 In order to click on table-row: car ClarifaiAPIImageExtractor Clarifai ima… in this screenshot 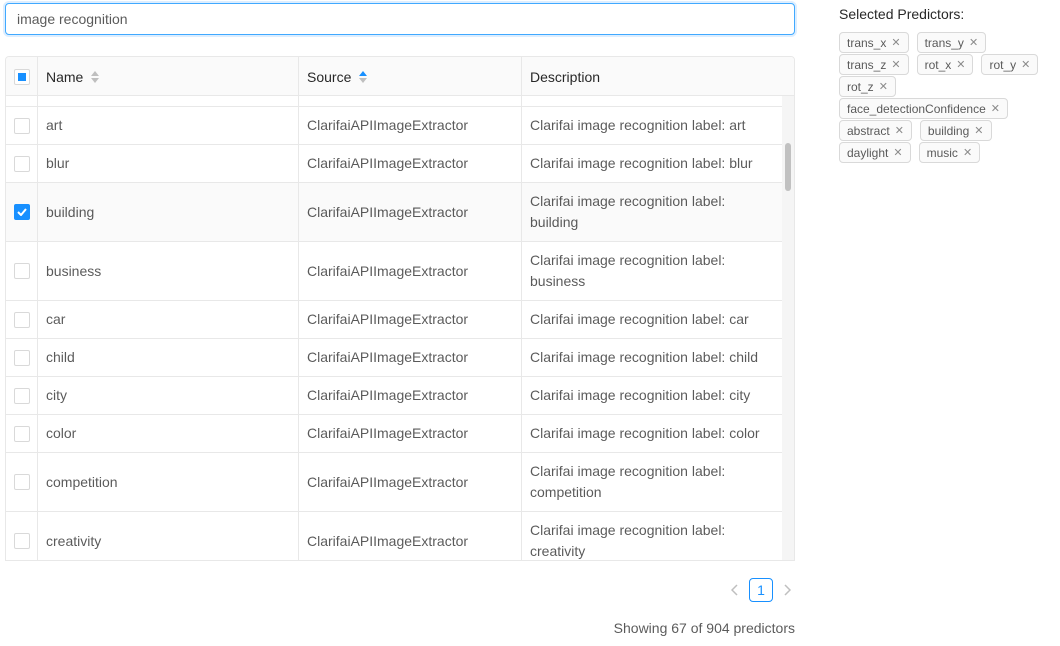, I will do `click(394, 320)`.